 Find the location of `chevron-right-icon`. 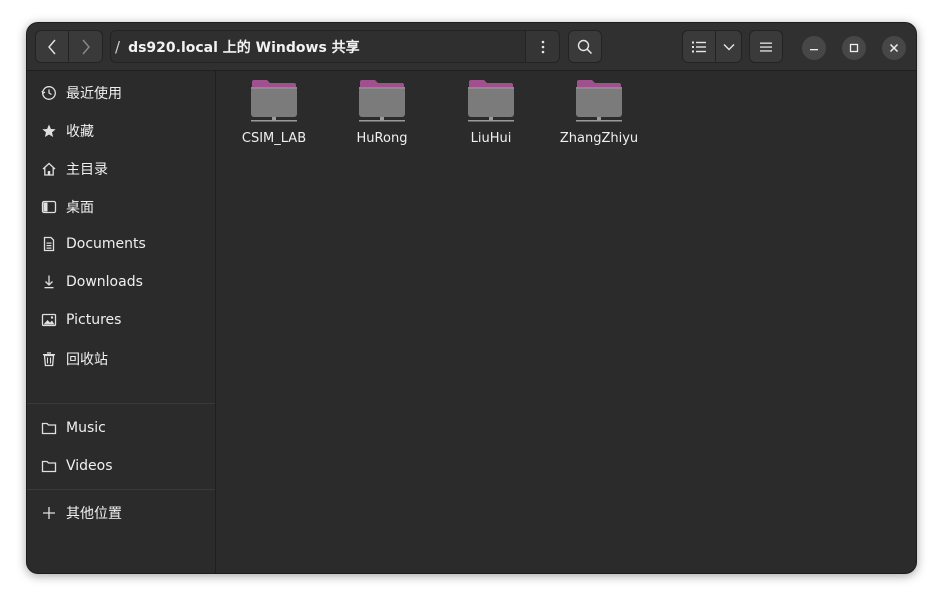

chevron-right-icon is located at coordinates (85, 46).